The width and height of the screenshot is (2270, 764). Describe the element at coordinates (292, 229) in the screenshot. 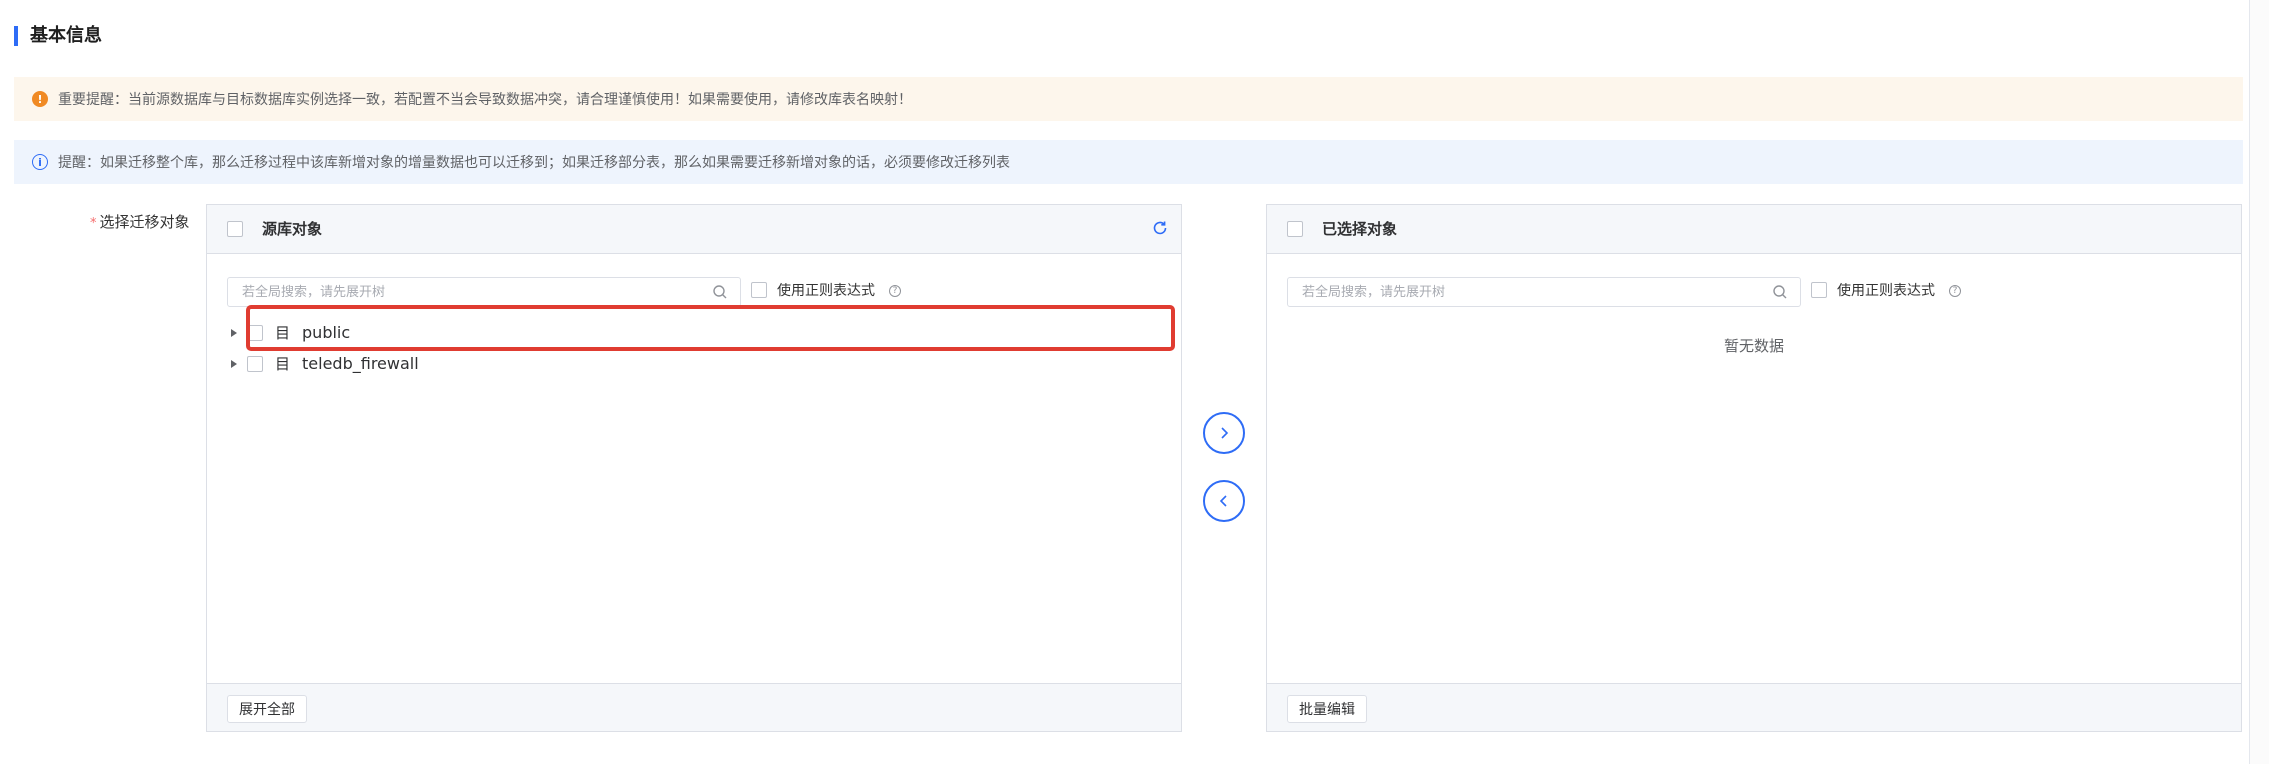

I see `source-panel-title: 源库对象` at that location.